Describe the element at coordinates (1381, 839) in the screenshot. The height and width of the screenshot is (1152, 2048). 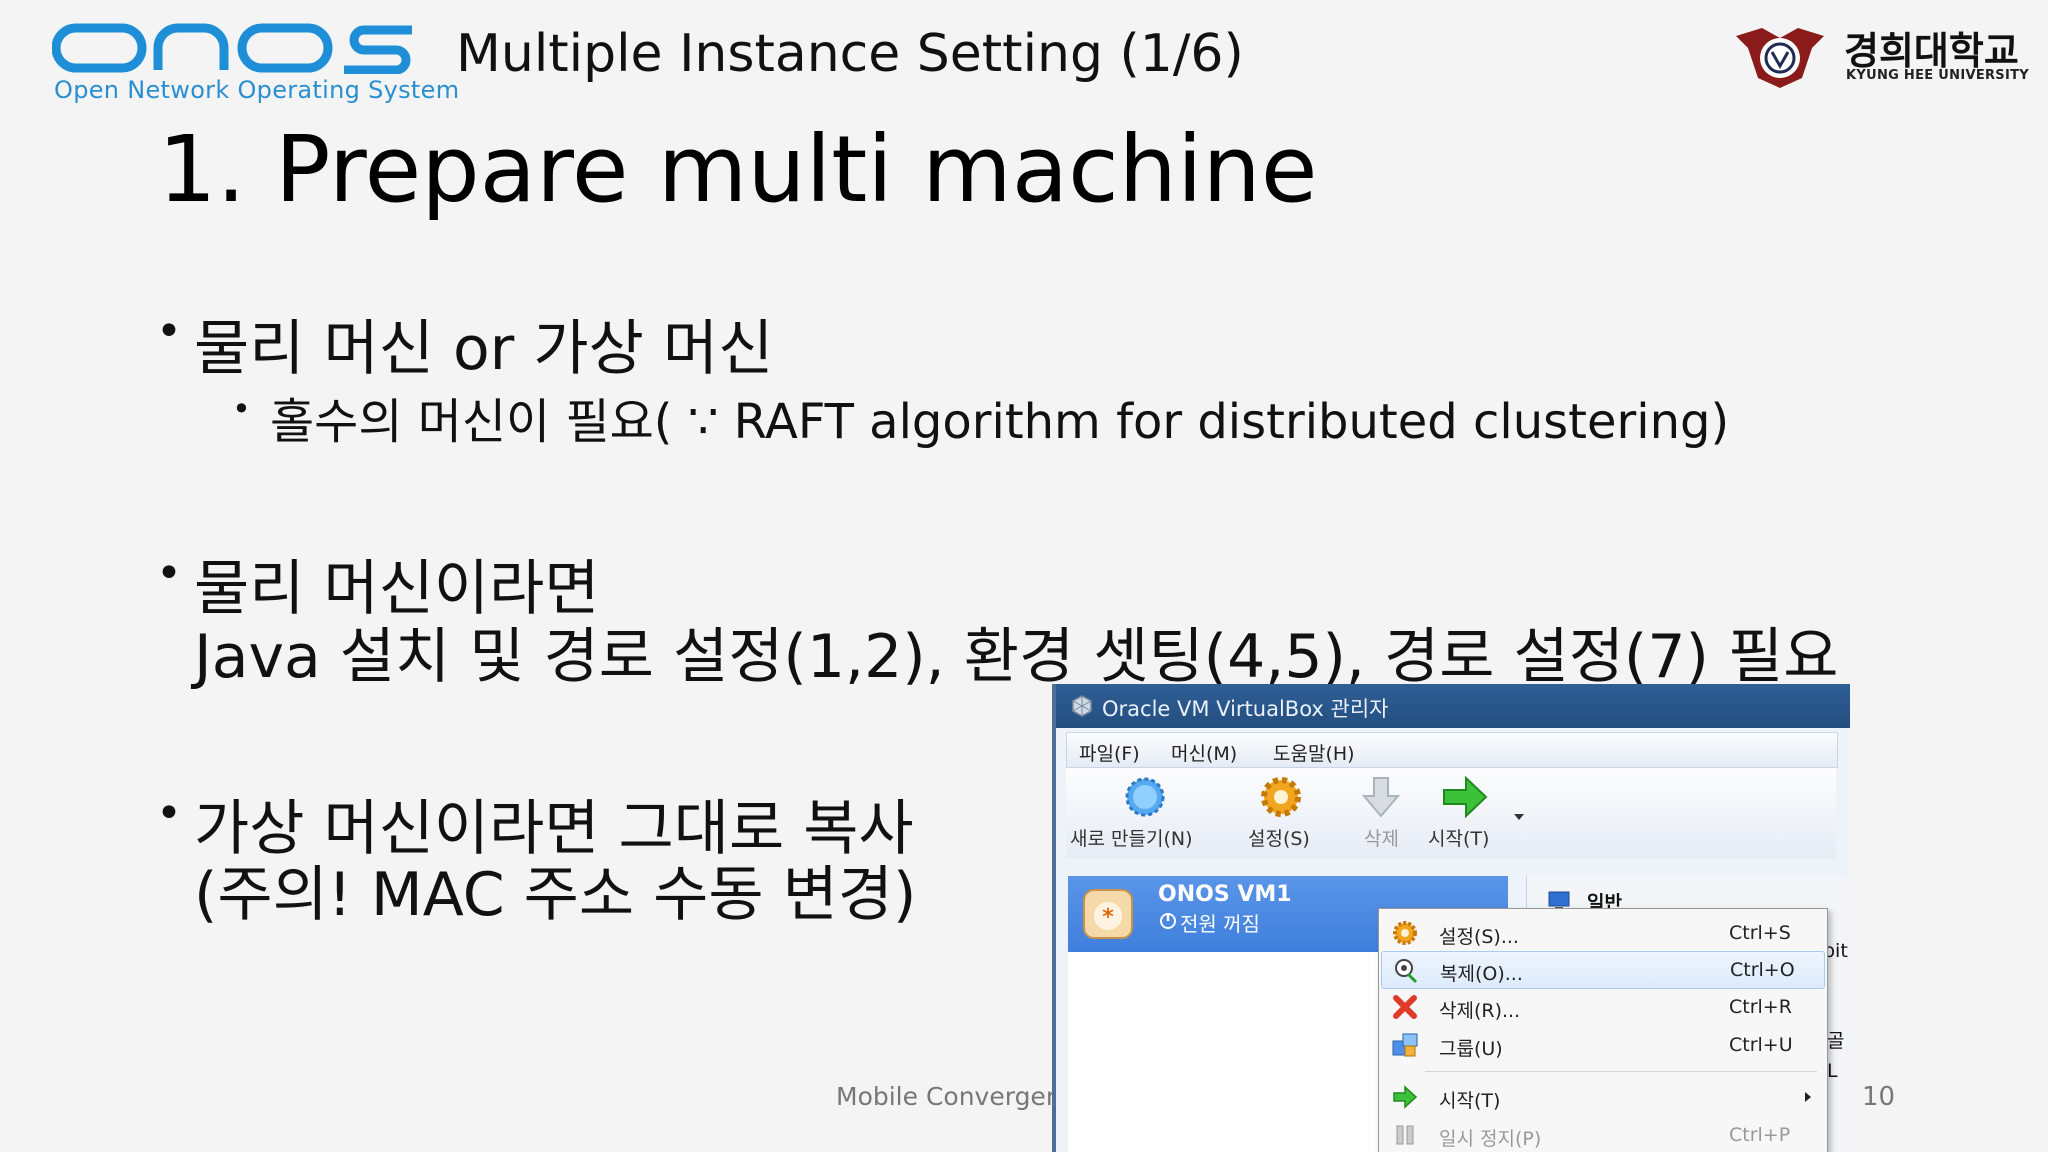
I see `toolbar-delete-label: 삭제` at that location.